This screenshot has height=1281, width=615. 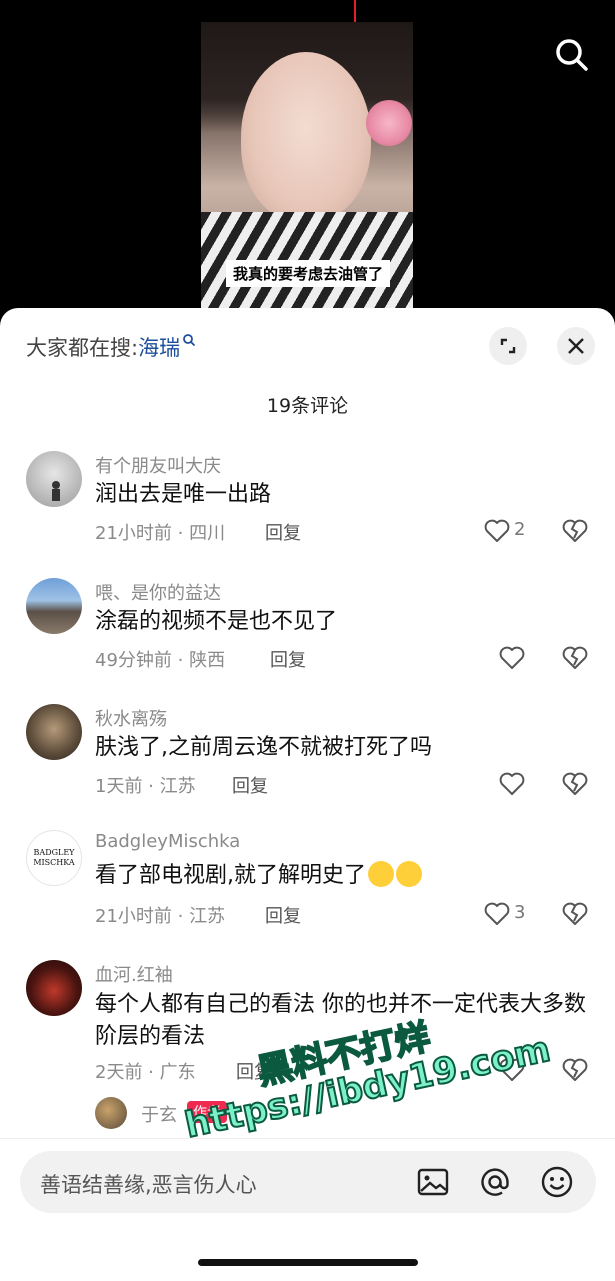 I want to click on like-count: 3, so click(x=520, y=912).